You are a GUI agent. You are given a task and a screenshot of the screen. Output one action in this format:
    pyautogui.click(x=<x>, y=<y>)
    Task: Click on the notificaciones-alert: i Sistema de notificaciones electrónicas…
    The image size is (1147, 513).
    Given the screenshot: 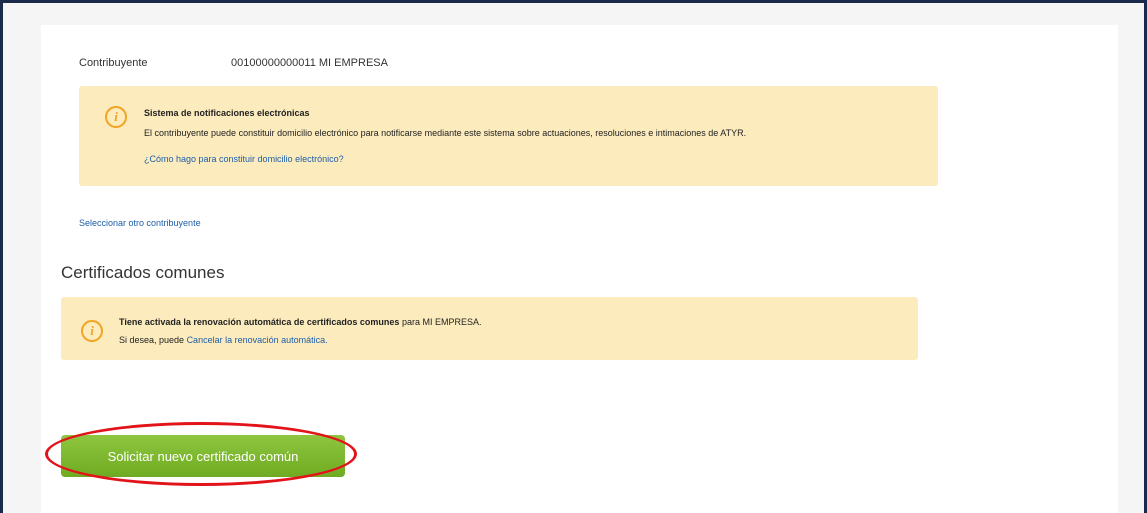 What is the action you would take?
    pyautogui.click(x=508, y=136)
    